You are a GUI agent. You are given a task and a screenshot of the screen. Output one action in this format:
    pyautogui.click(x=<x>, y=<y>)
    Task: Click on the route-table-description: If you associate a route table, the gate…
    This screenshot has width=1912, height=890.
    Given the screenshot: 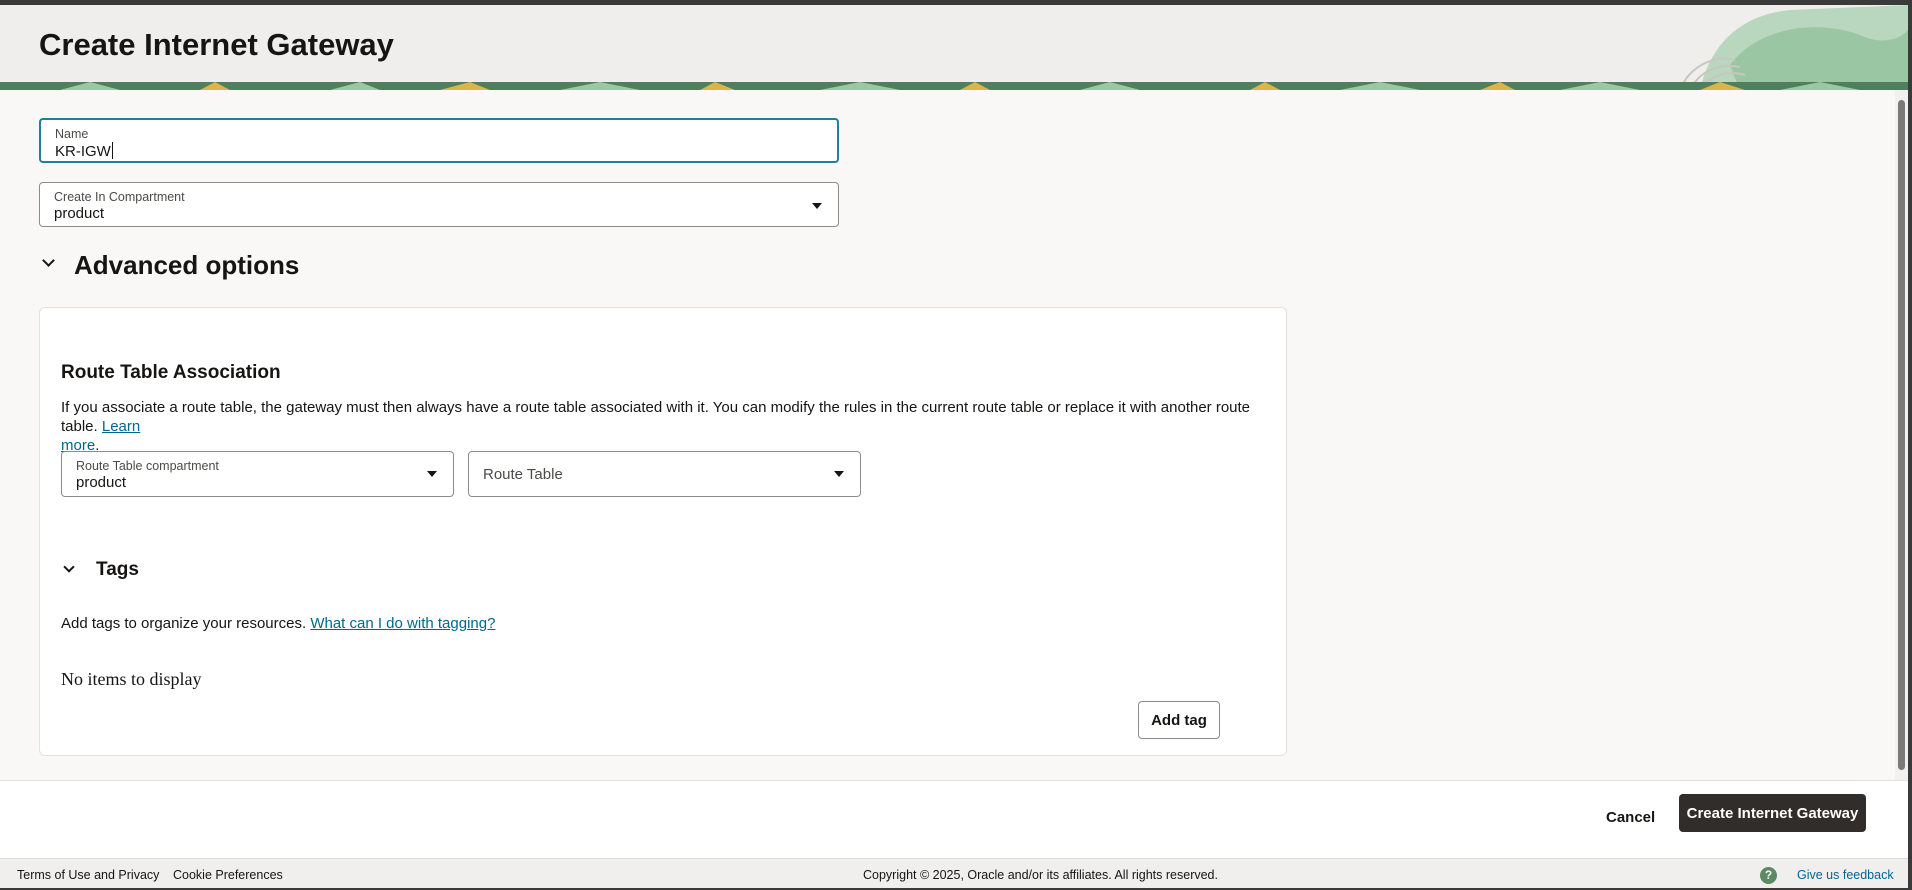 What is the action you would take?
    pyautogui.click(x=656, y=426)
    